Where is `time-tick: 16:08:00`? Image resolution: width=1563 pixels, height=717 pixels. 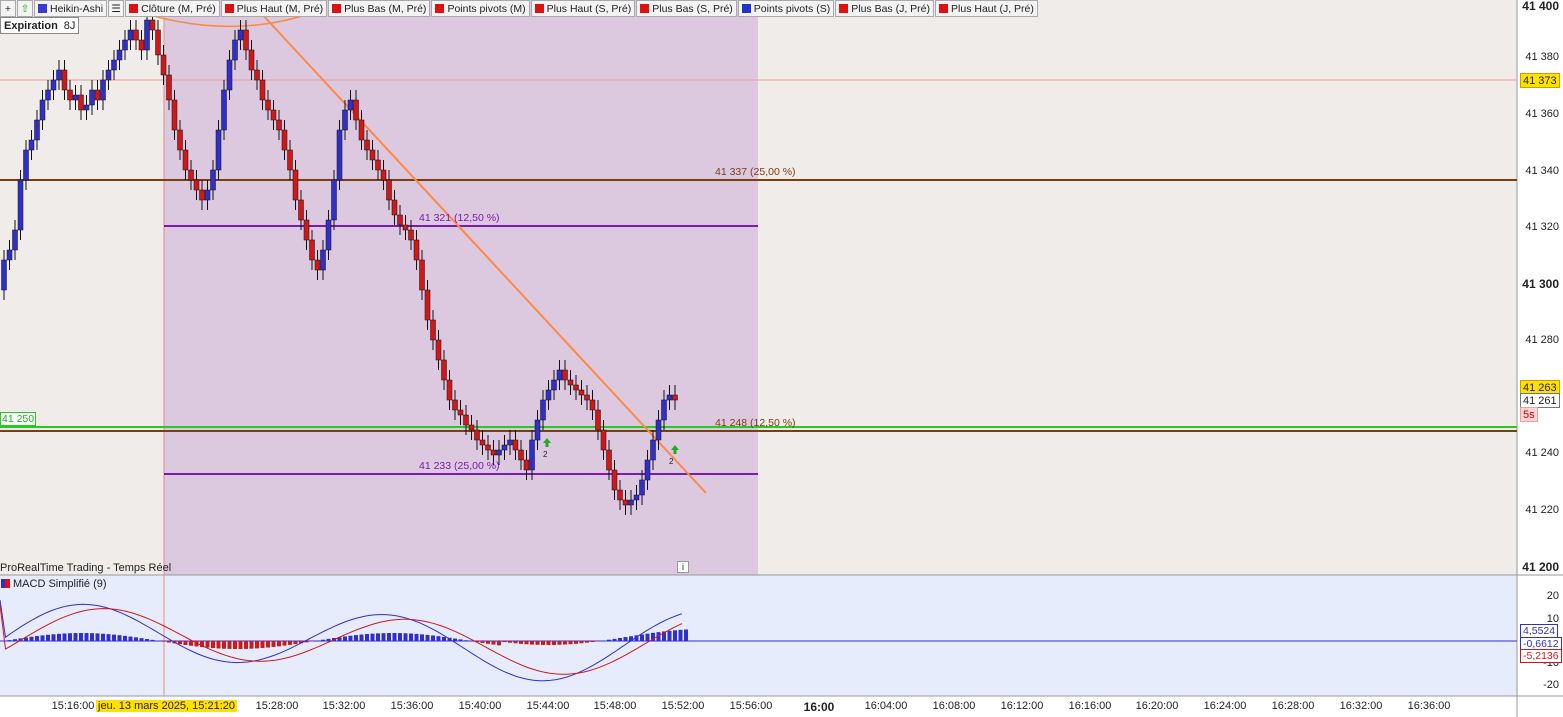
time-tick: 16:08:00 is located at coordinates (954, 706).